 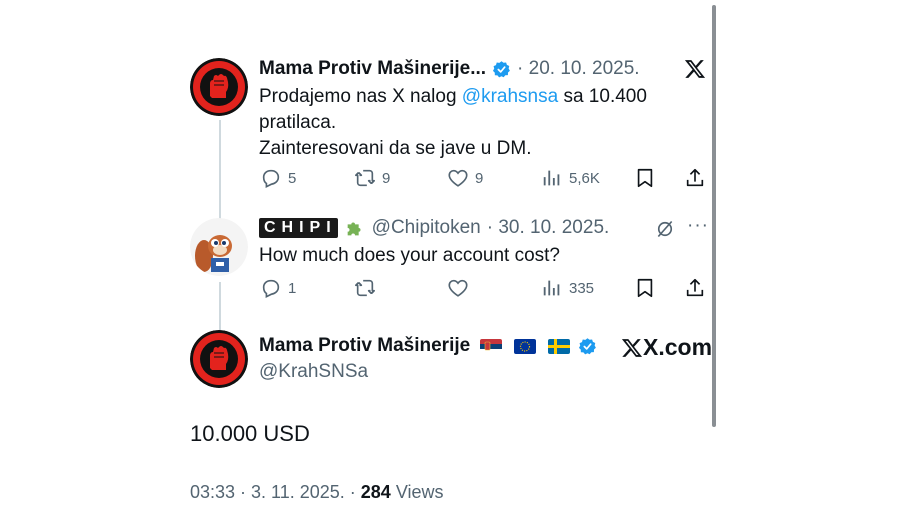 I want to click on author-name: CHIPI, so click(x=298, y=228).